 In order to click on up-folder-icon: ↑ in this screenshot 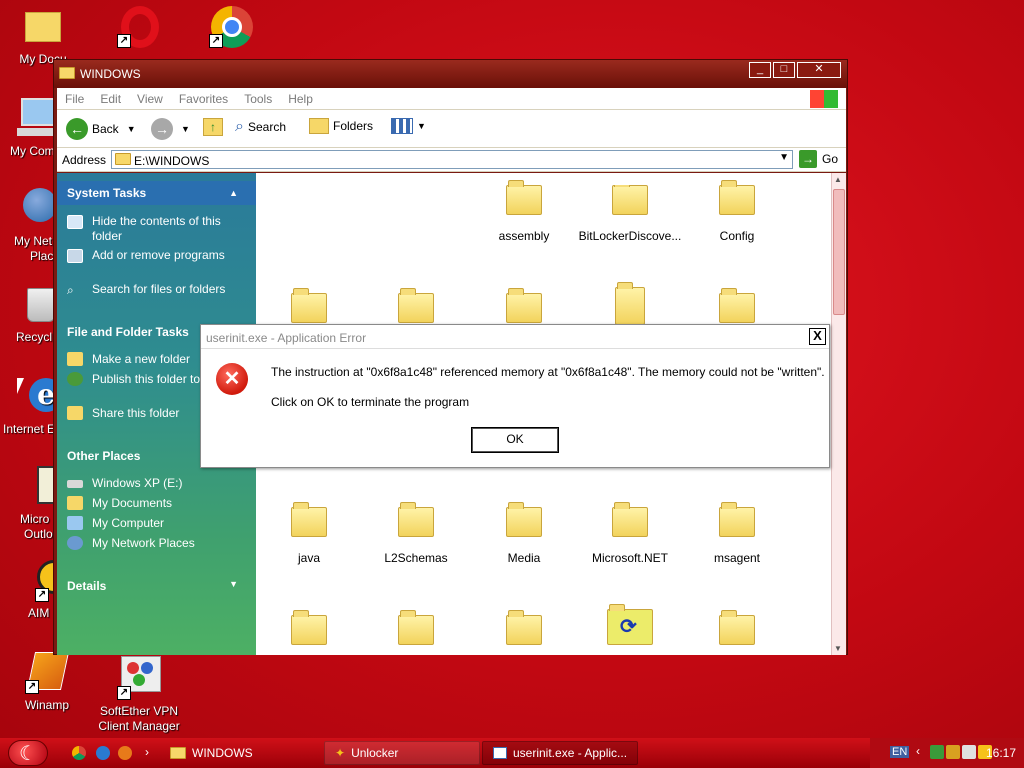, I will do `click(213, 127)`.